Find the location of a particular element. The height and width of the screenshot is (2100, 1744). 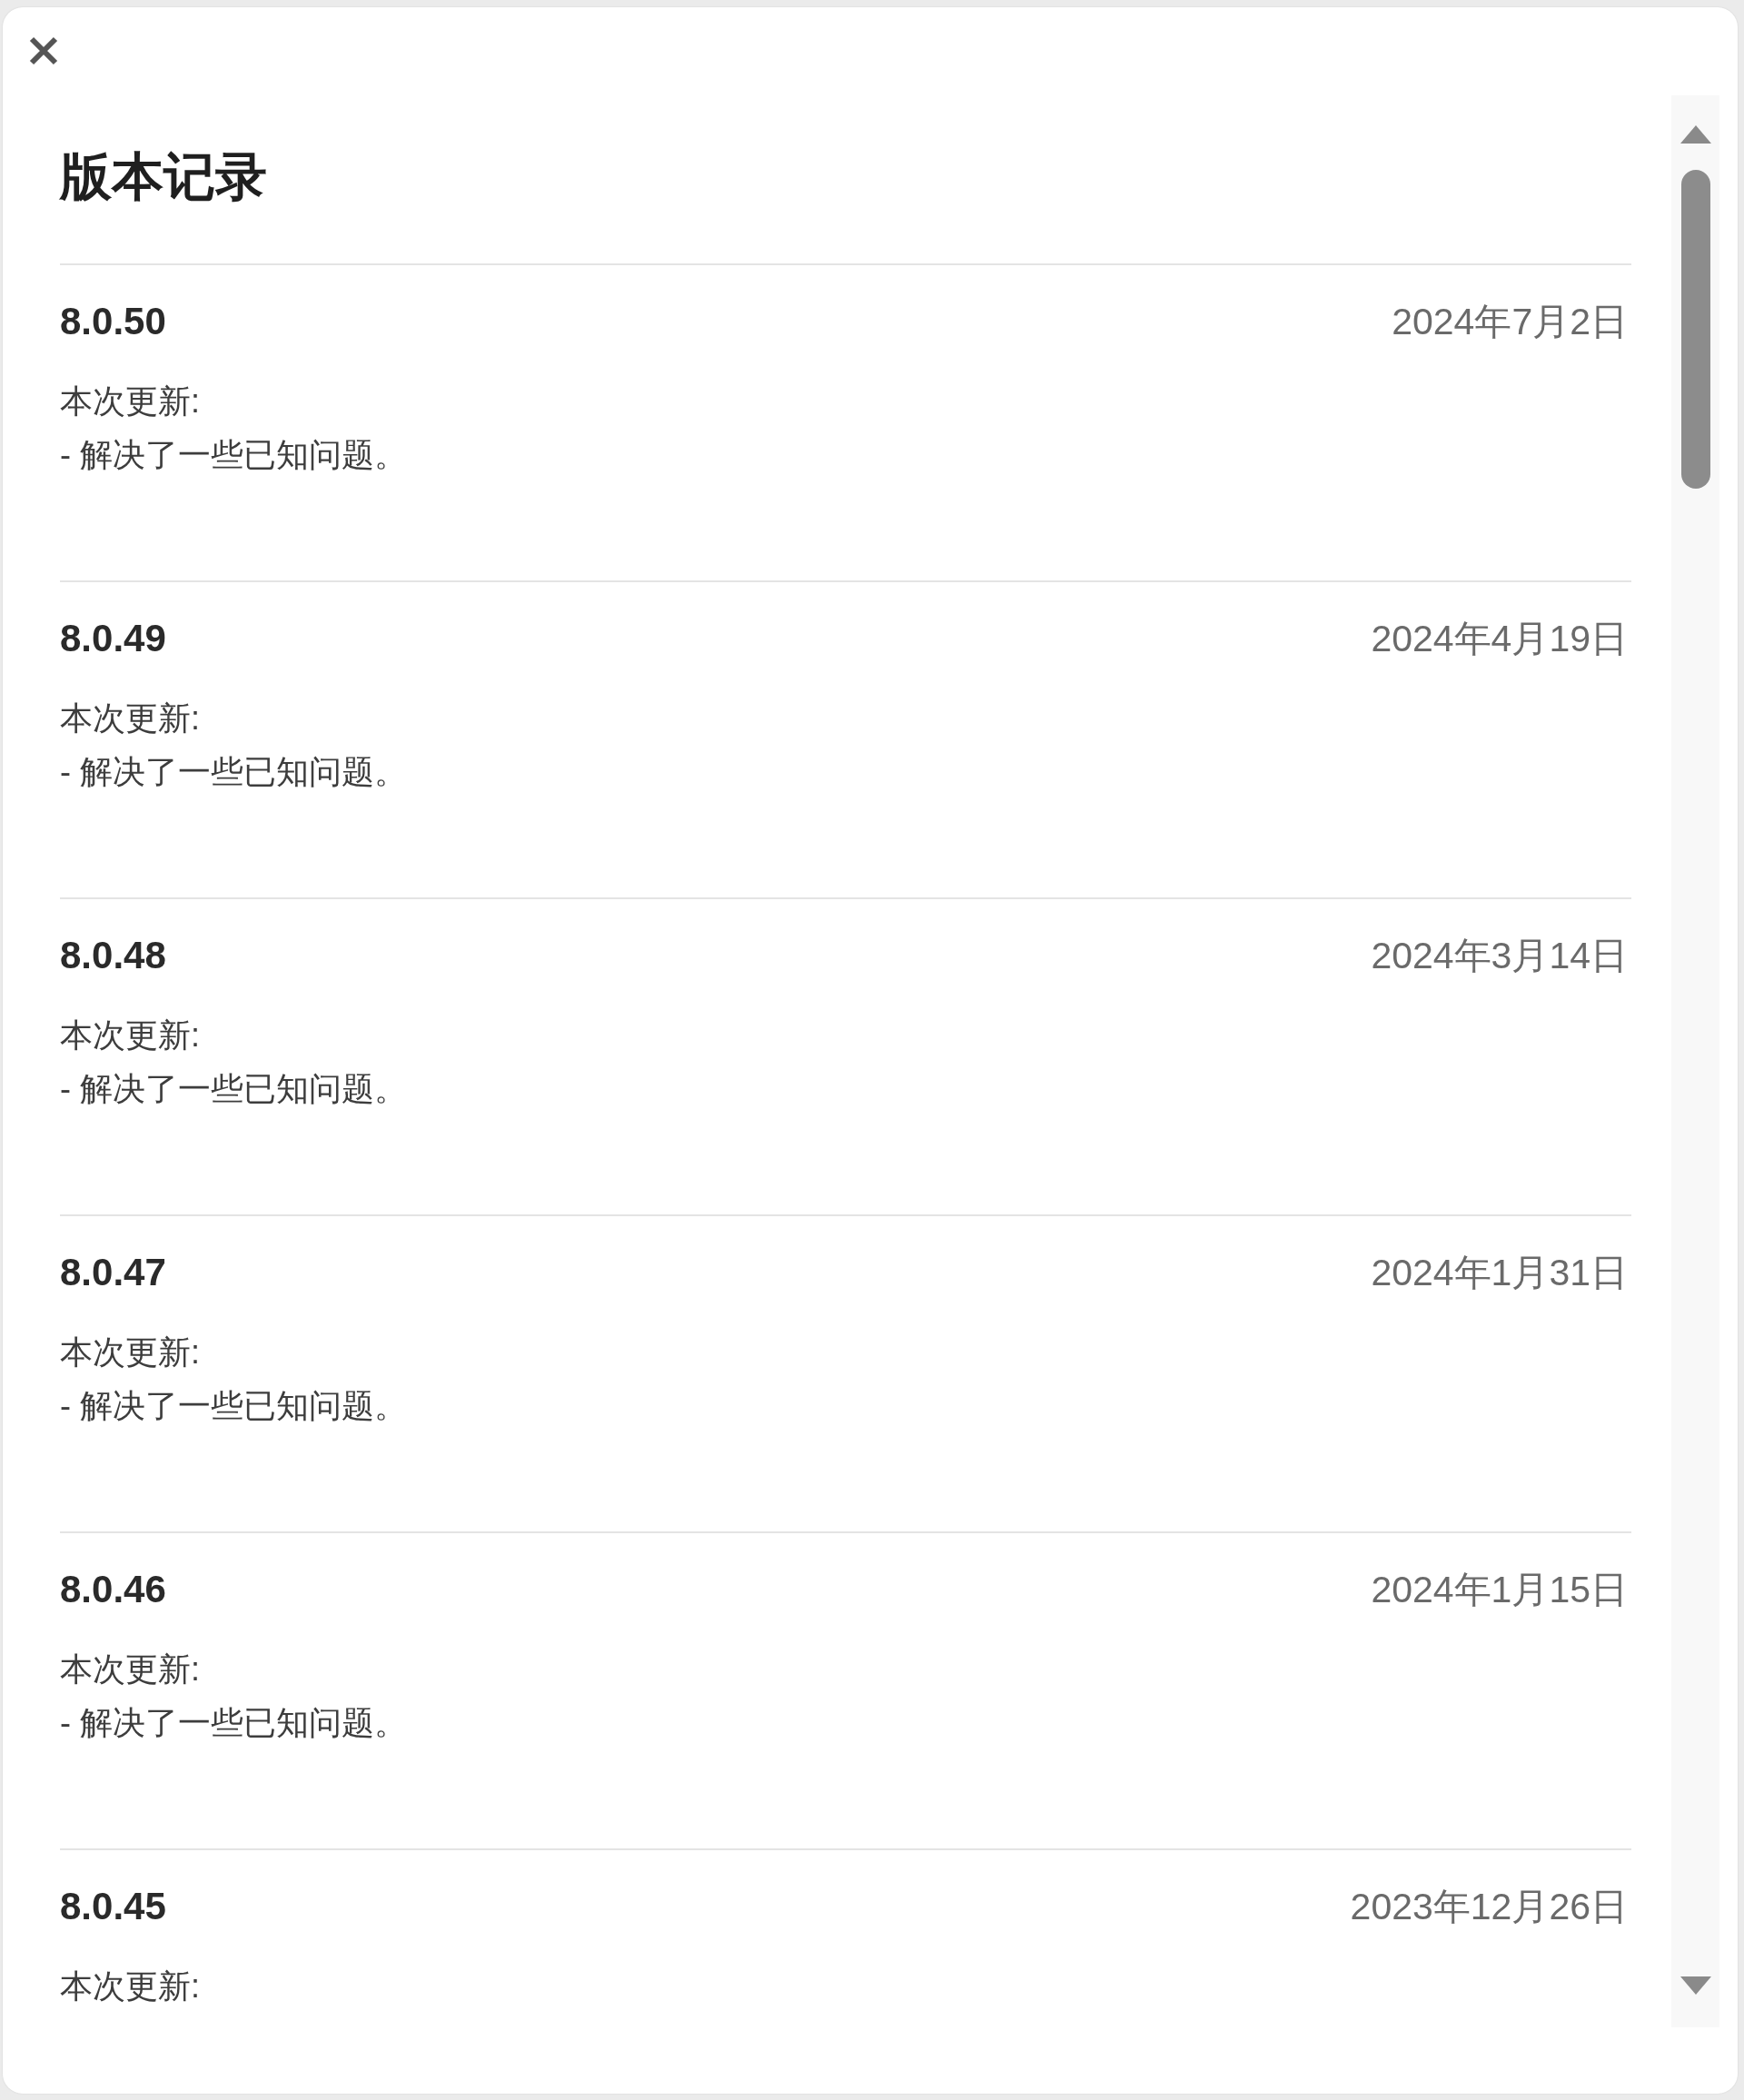

close-button is located at coordinates (43, 50).